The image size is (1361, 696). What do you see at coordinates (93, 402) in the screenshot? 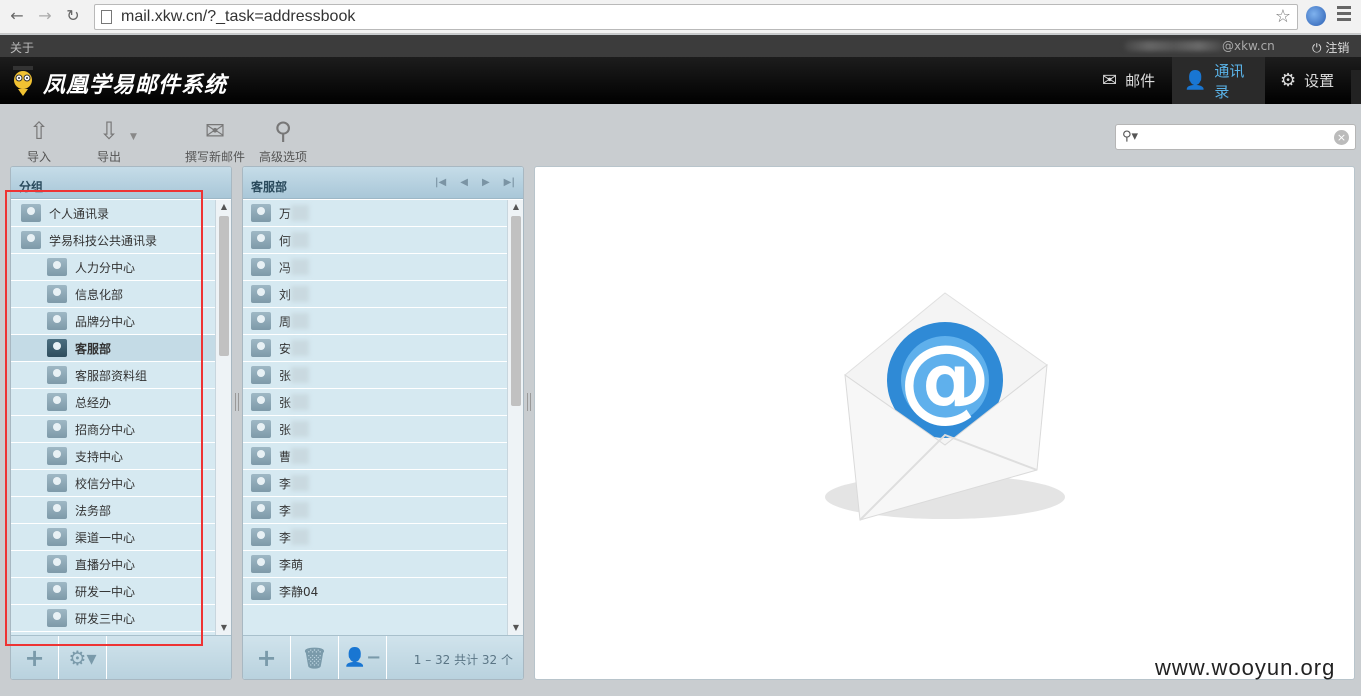
I see `group-label: 总经办` at bounding box center [93, 402].